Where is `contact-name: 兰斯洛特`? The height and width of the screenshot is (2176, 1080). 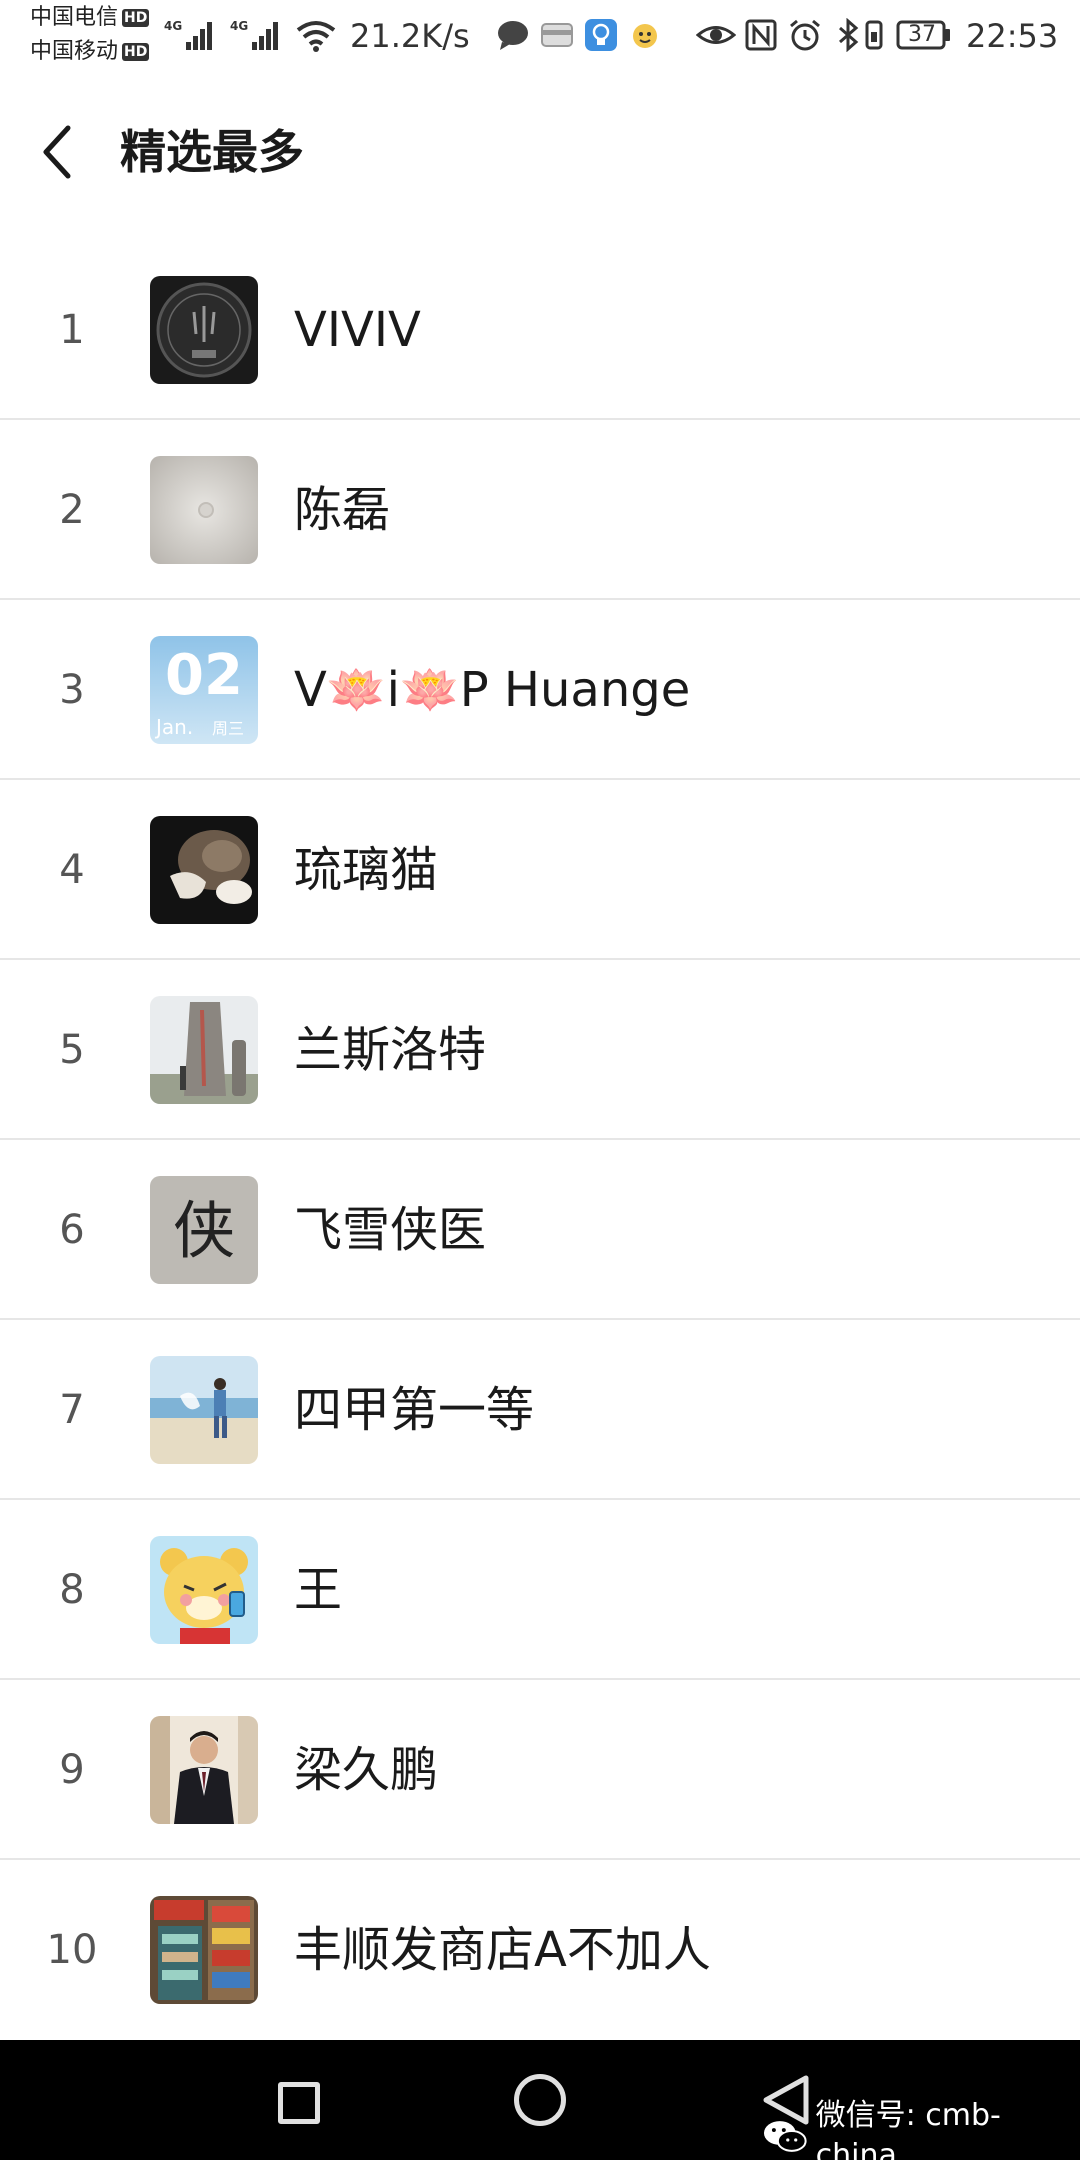 contact-name: 兰斯洛特 is located at coordinates (390, 1050).